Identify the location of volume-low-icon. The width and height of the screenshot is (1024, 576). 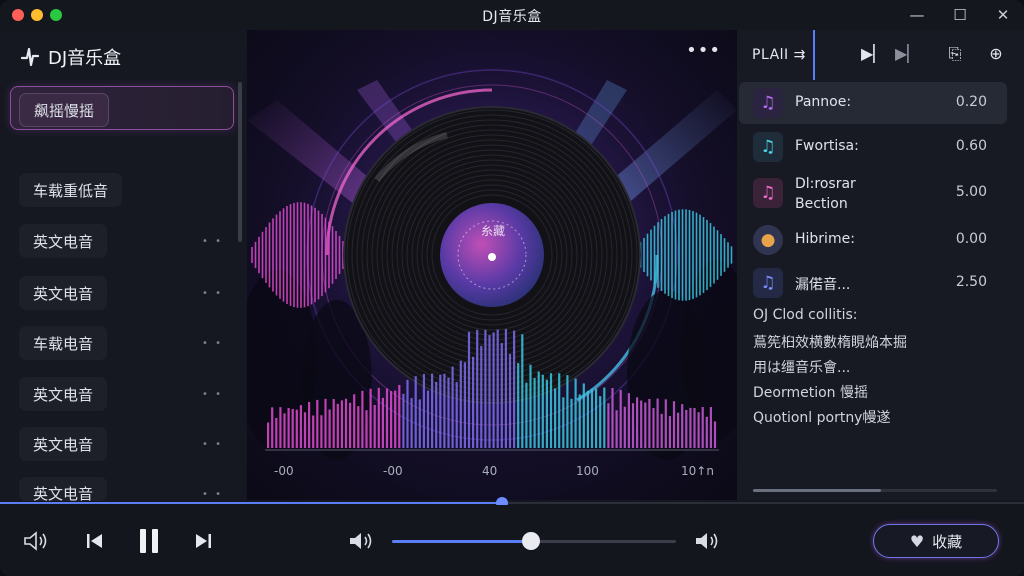
(361, 541).